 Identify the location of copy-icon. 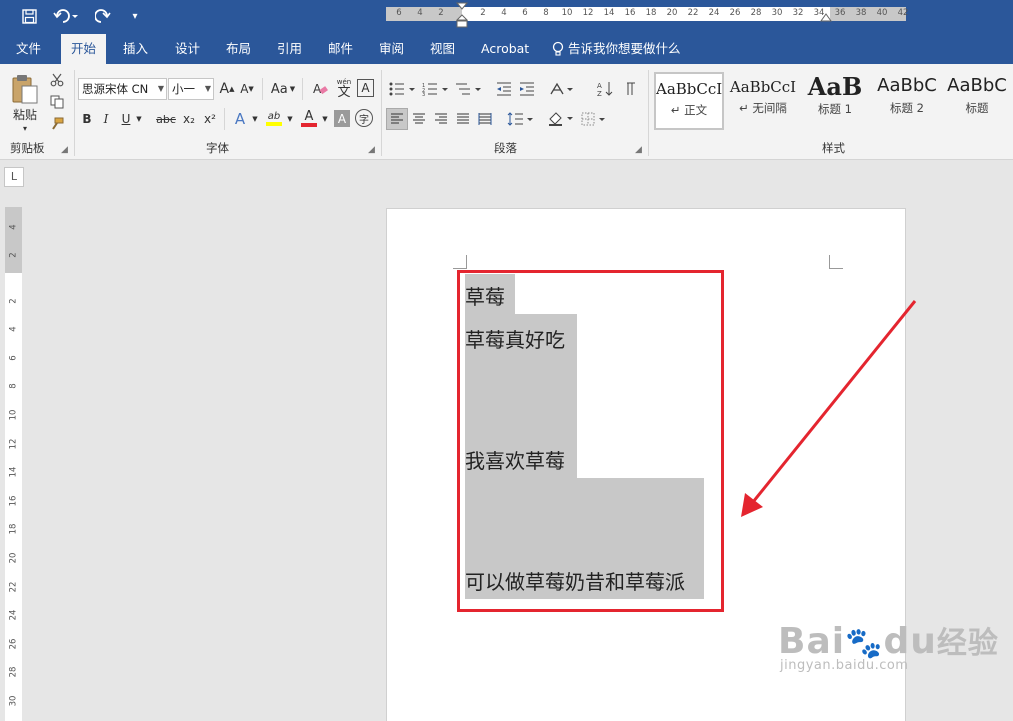
(57, 102).